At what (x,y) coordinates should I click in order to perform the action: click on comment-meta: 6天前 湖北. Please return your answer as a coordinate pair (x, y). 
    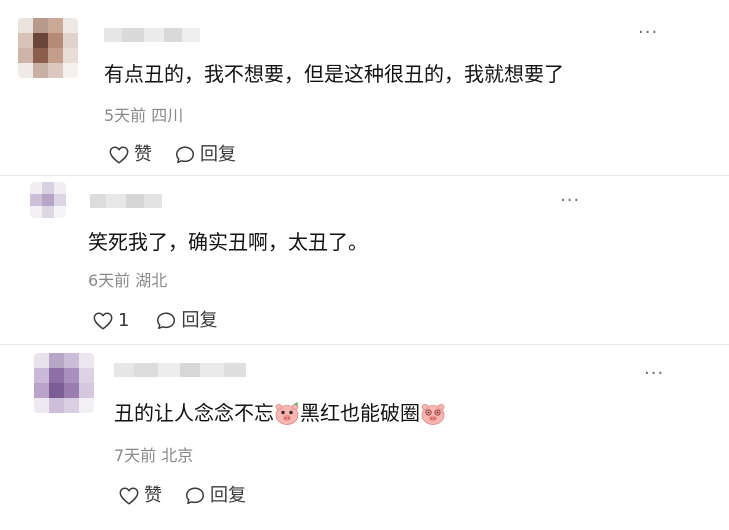
    Looking at the image, I should click on (128, 280).